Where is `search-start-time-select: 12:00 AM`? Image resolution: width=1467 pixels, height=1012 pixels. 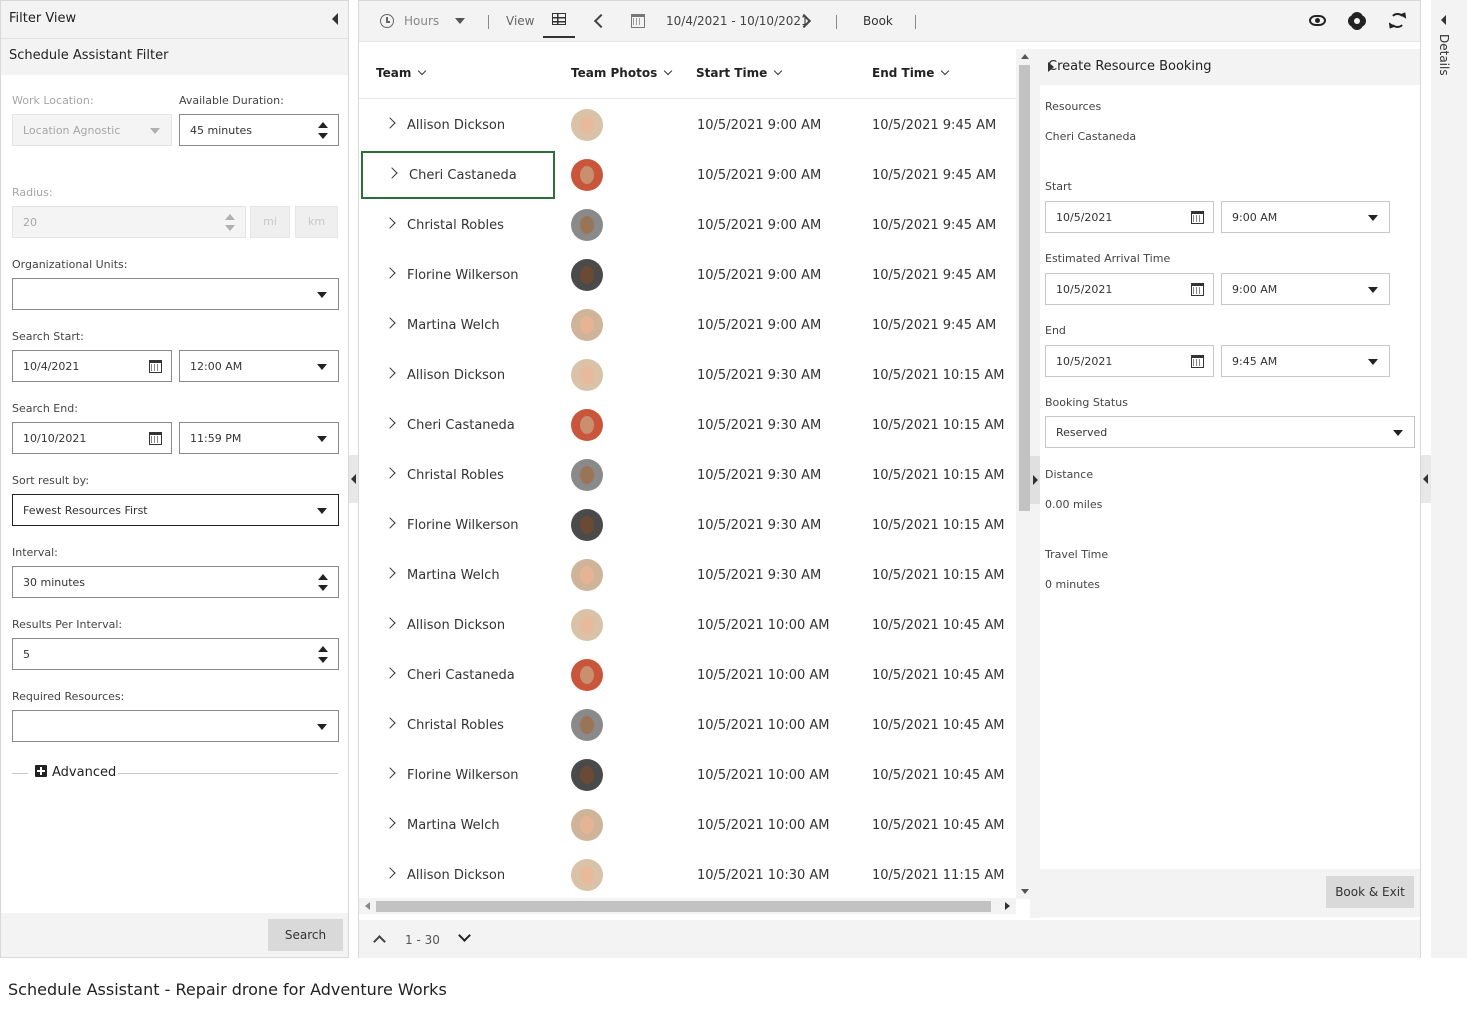
search-start-time-select: 12:00 AM is located at coordinates (259, 366).